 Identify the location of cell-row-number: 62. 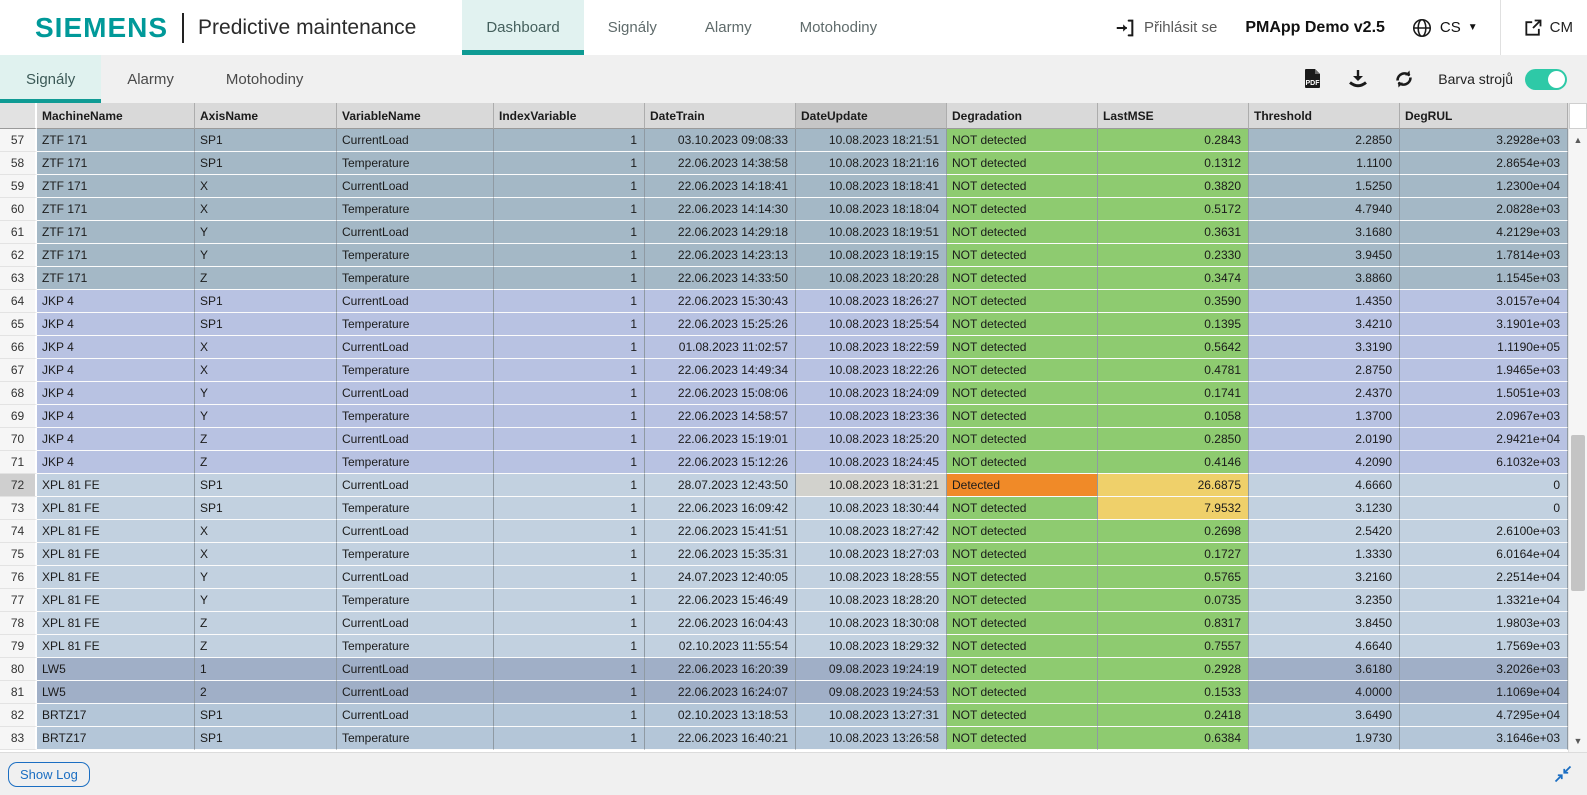
(18, 255).